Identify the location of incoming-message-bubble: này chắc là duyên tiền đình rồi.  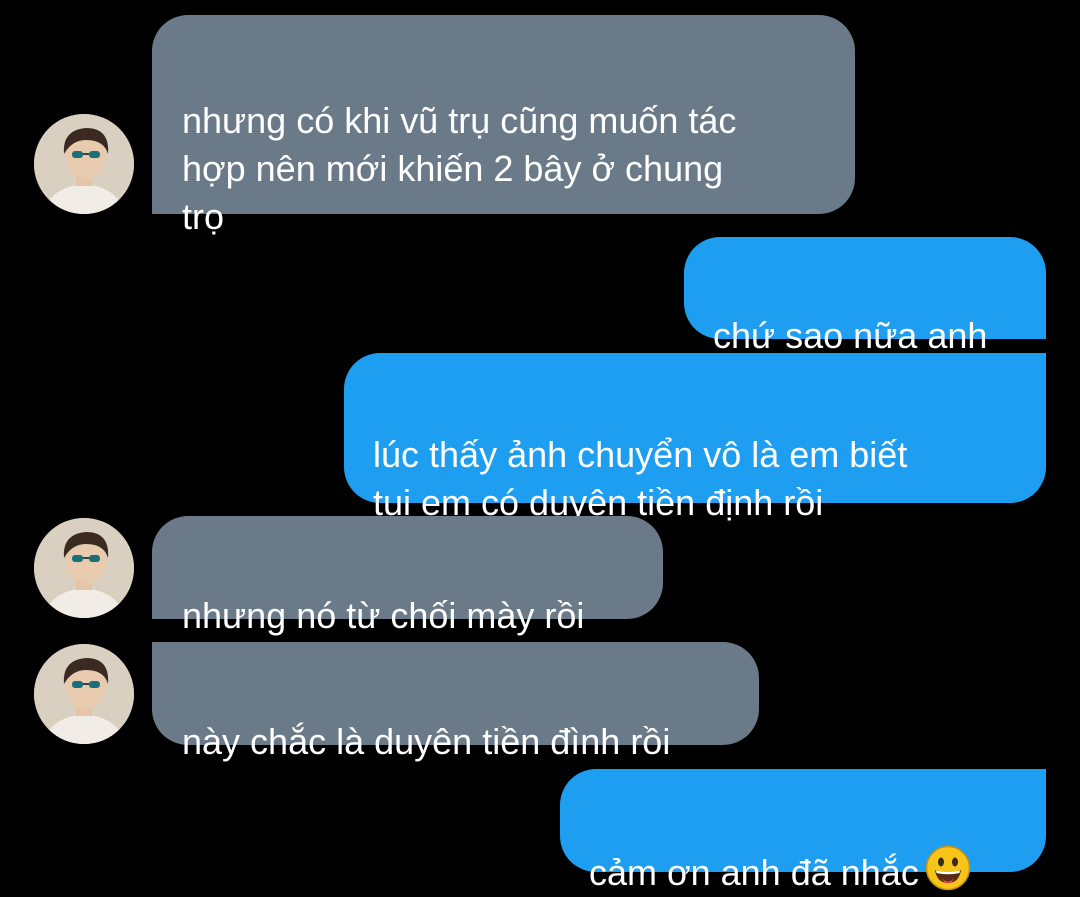
(455, 702).